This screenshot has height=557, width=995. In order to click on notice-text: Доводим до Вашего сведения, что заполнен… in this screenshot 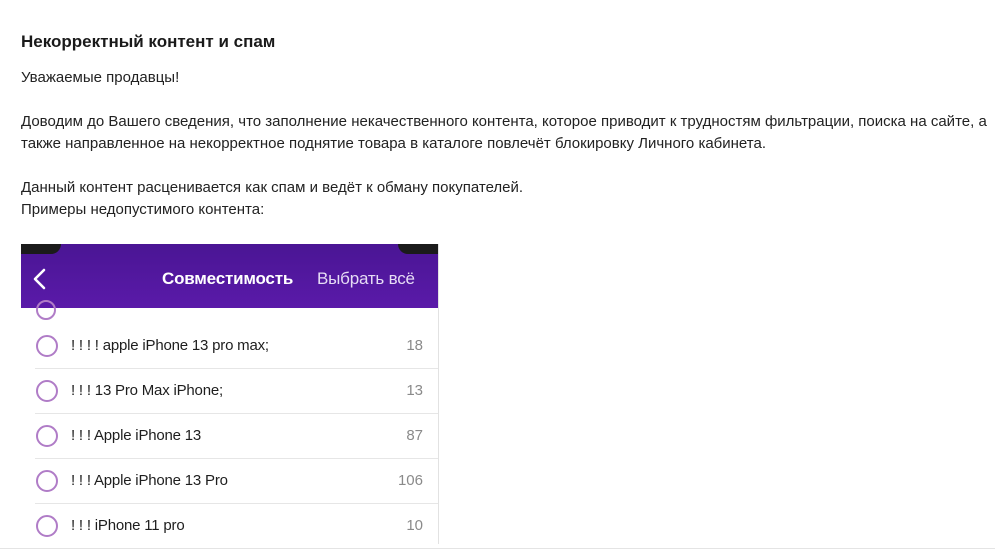, I will do `click(504, 132)`.